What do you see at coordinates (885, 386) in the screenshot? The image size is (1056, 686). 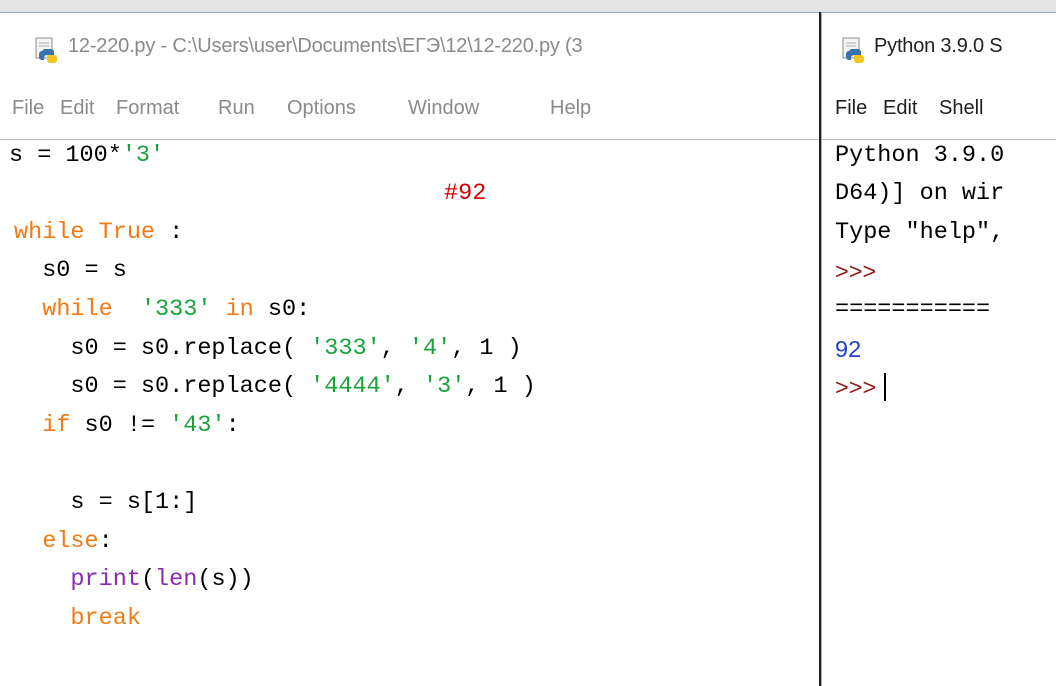 I see `text-caret` at bounding box center [885, 386].